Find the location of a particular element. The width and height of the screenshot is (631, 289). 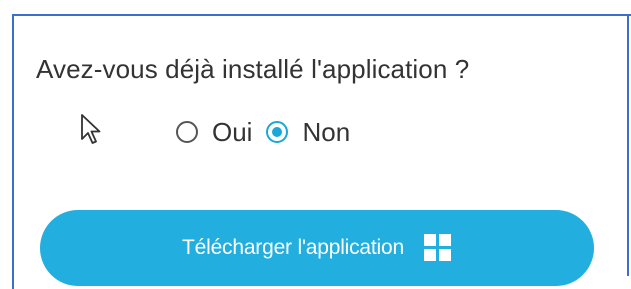

radio-label-non: Non is located at coordinates (326, 131).